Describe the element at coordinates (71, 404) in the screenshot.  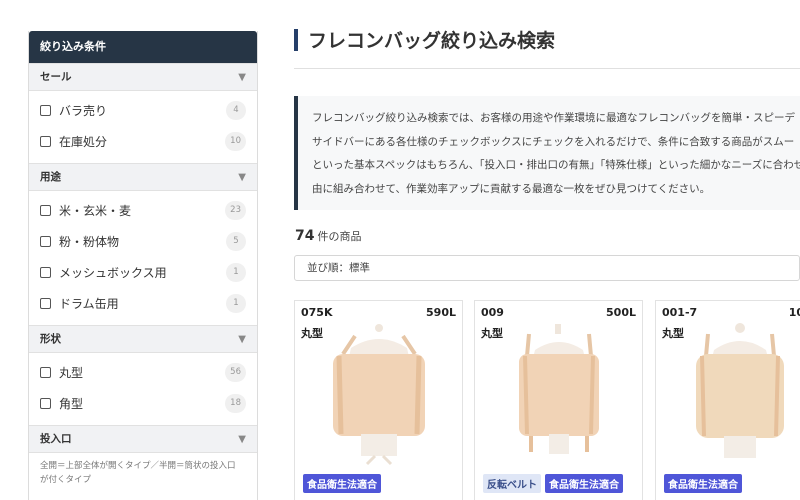
I see `option-label: 角型` at that location.